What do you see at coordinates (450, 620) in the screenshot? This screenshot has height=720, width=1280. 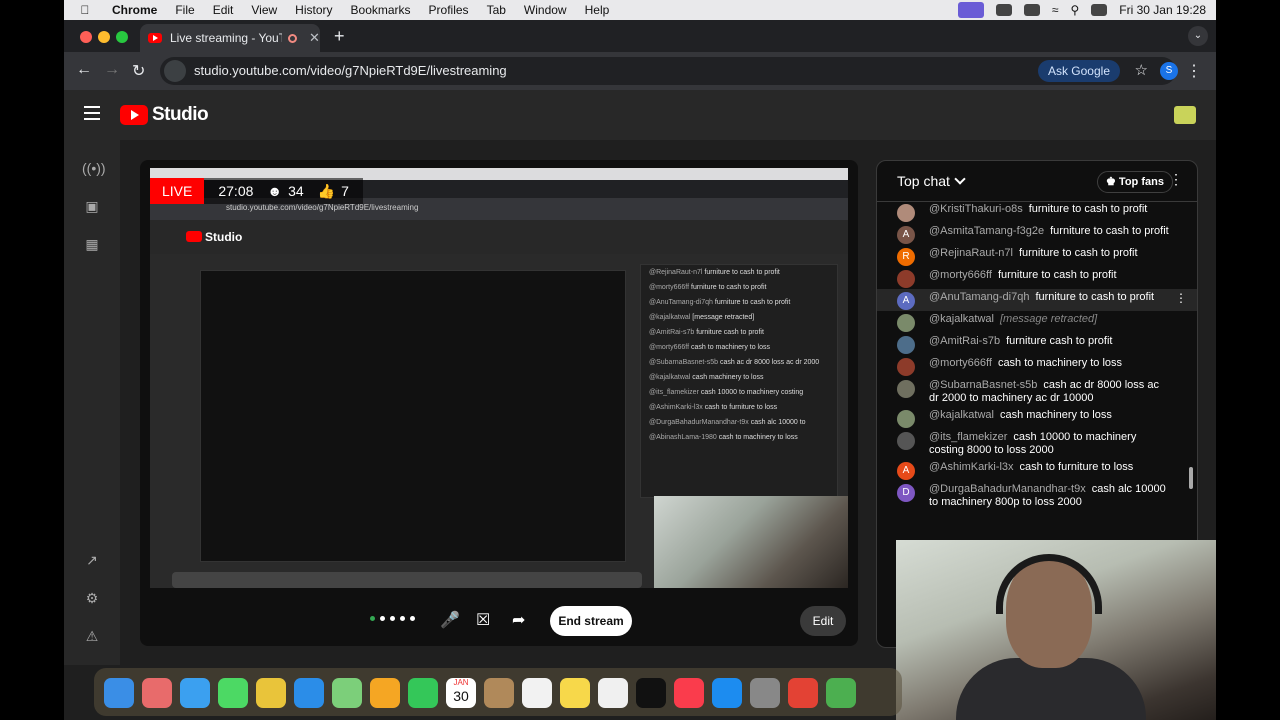 I see `microphone-icon: 🎤` at bounding box center [450, 620].